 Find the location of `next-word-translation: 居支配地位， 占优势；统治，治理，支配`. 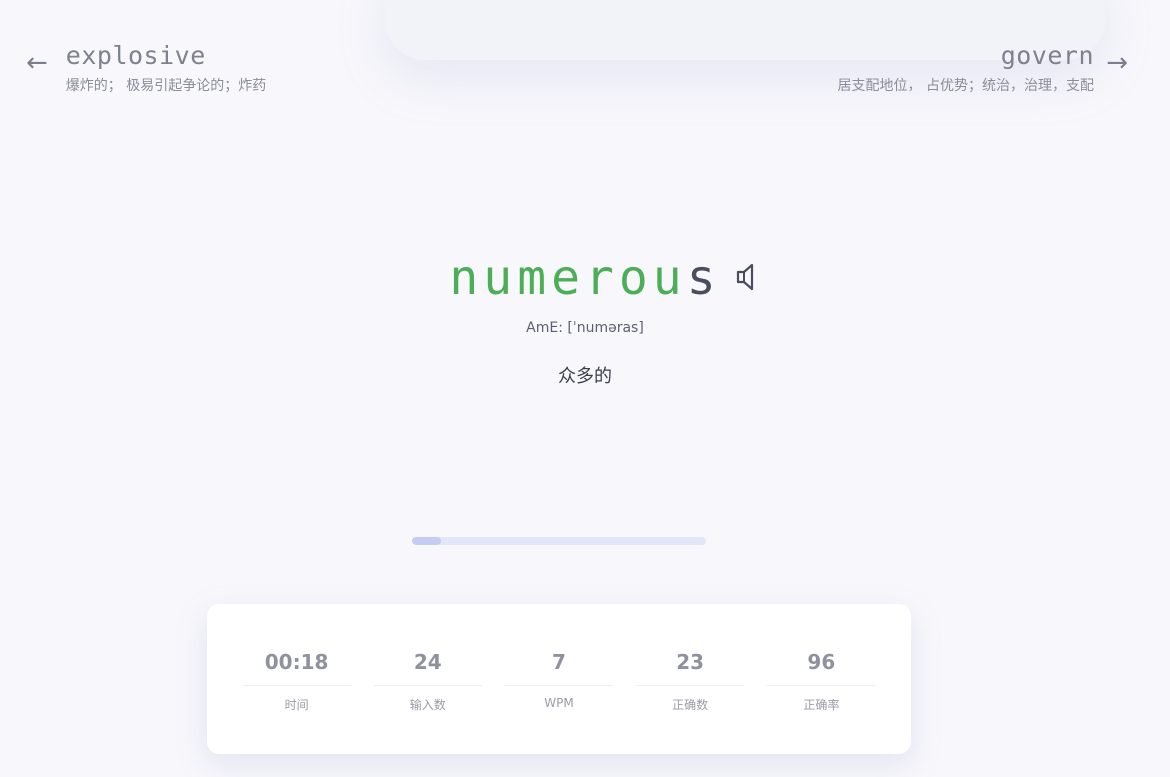

next-word-translation: 居支配地位， 占优势；统治，治理，支配 is located at coordinates (965, 86).